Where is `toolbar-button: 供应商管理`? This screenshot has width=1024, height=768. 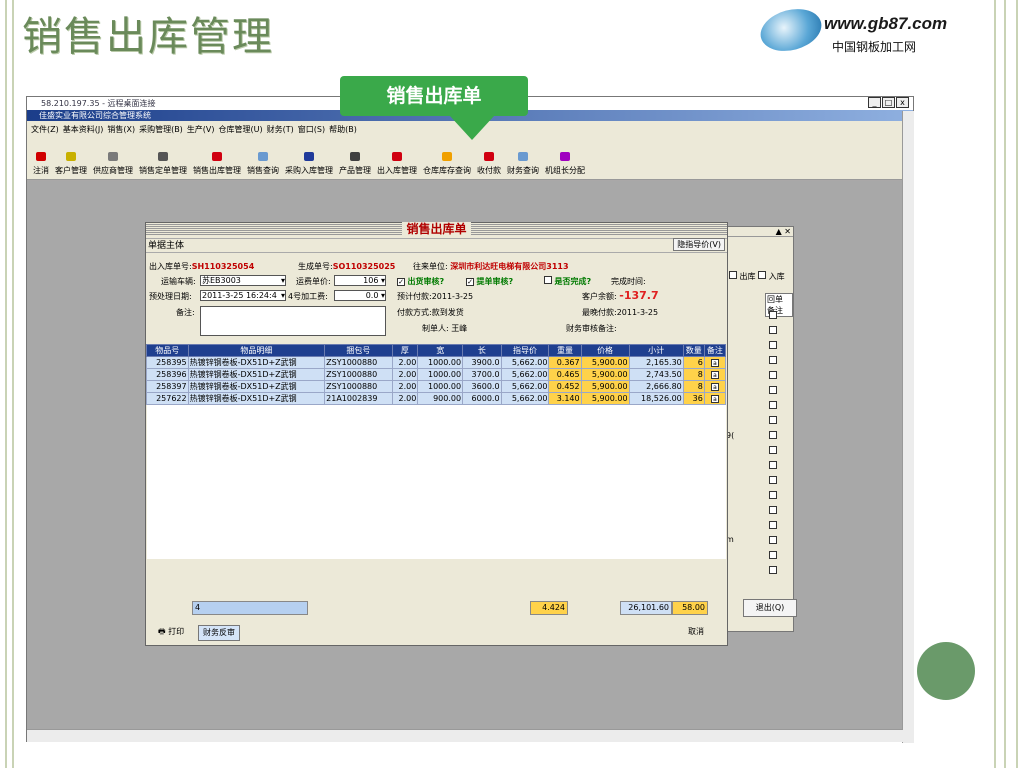 toolbar-button: 供应商管理 is located at coordinates (113, 164).